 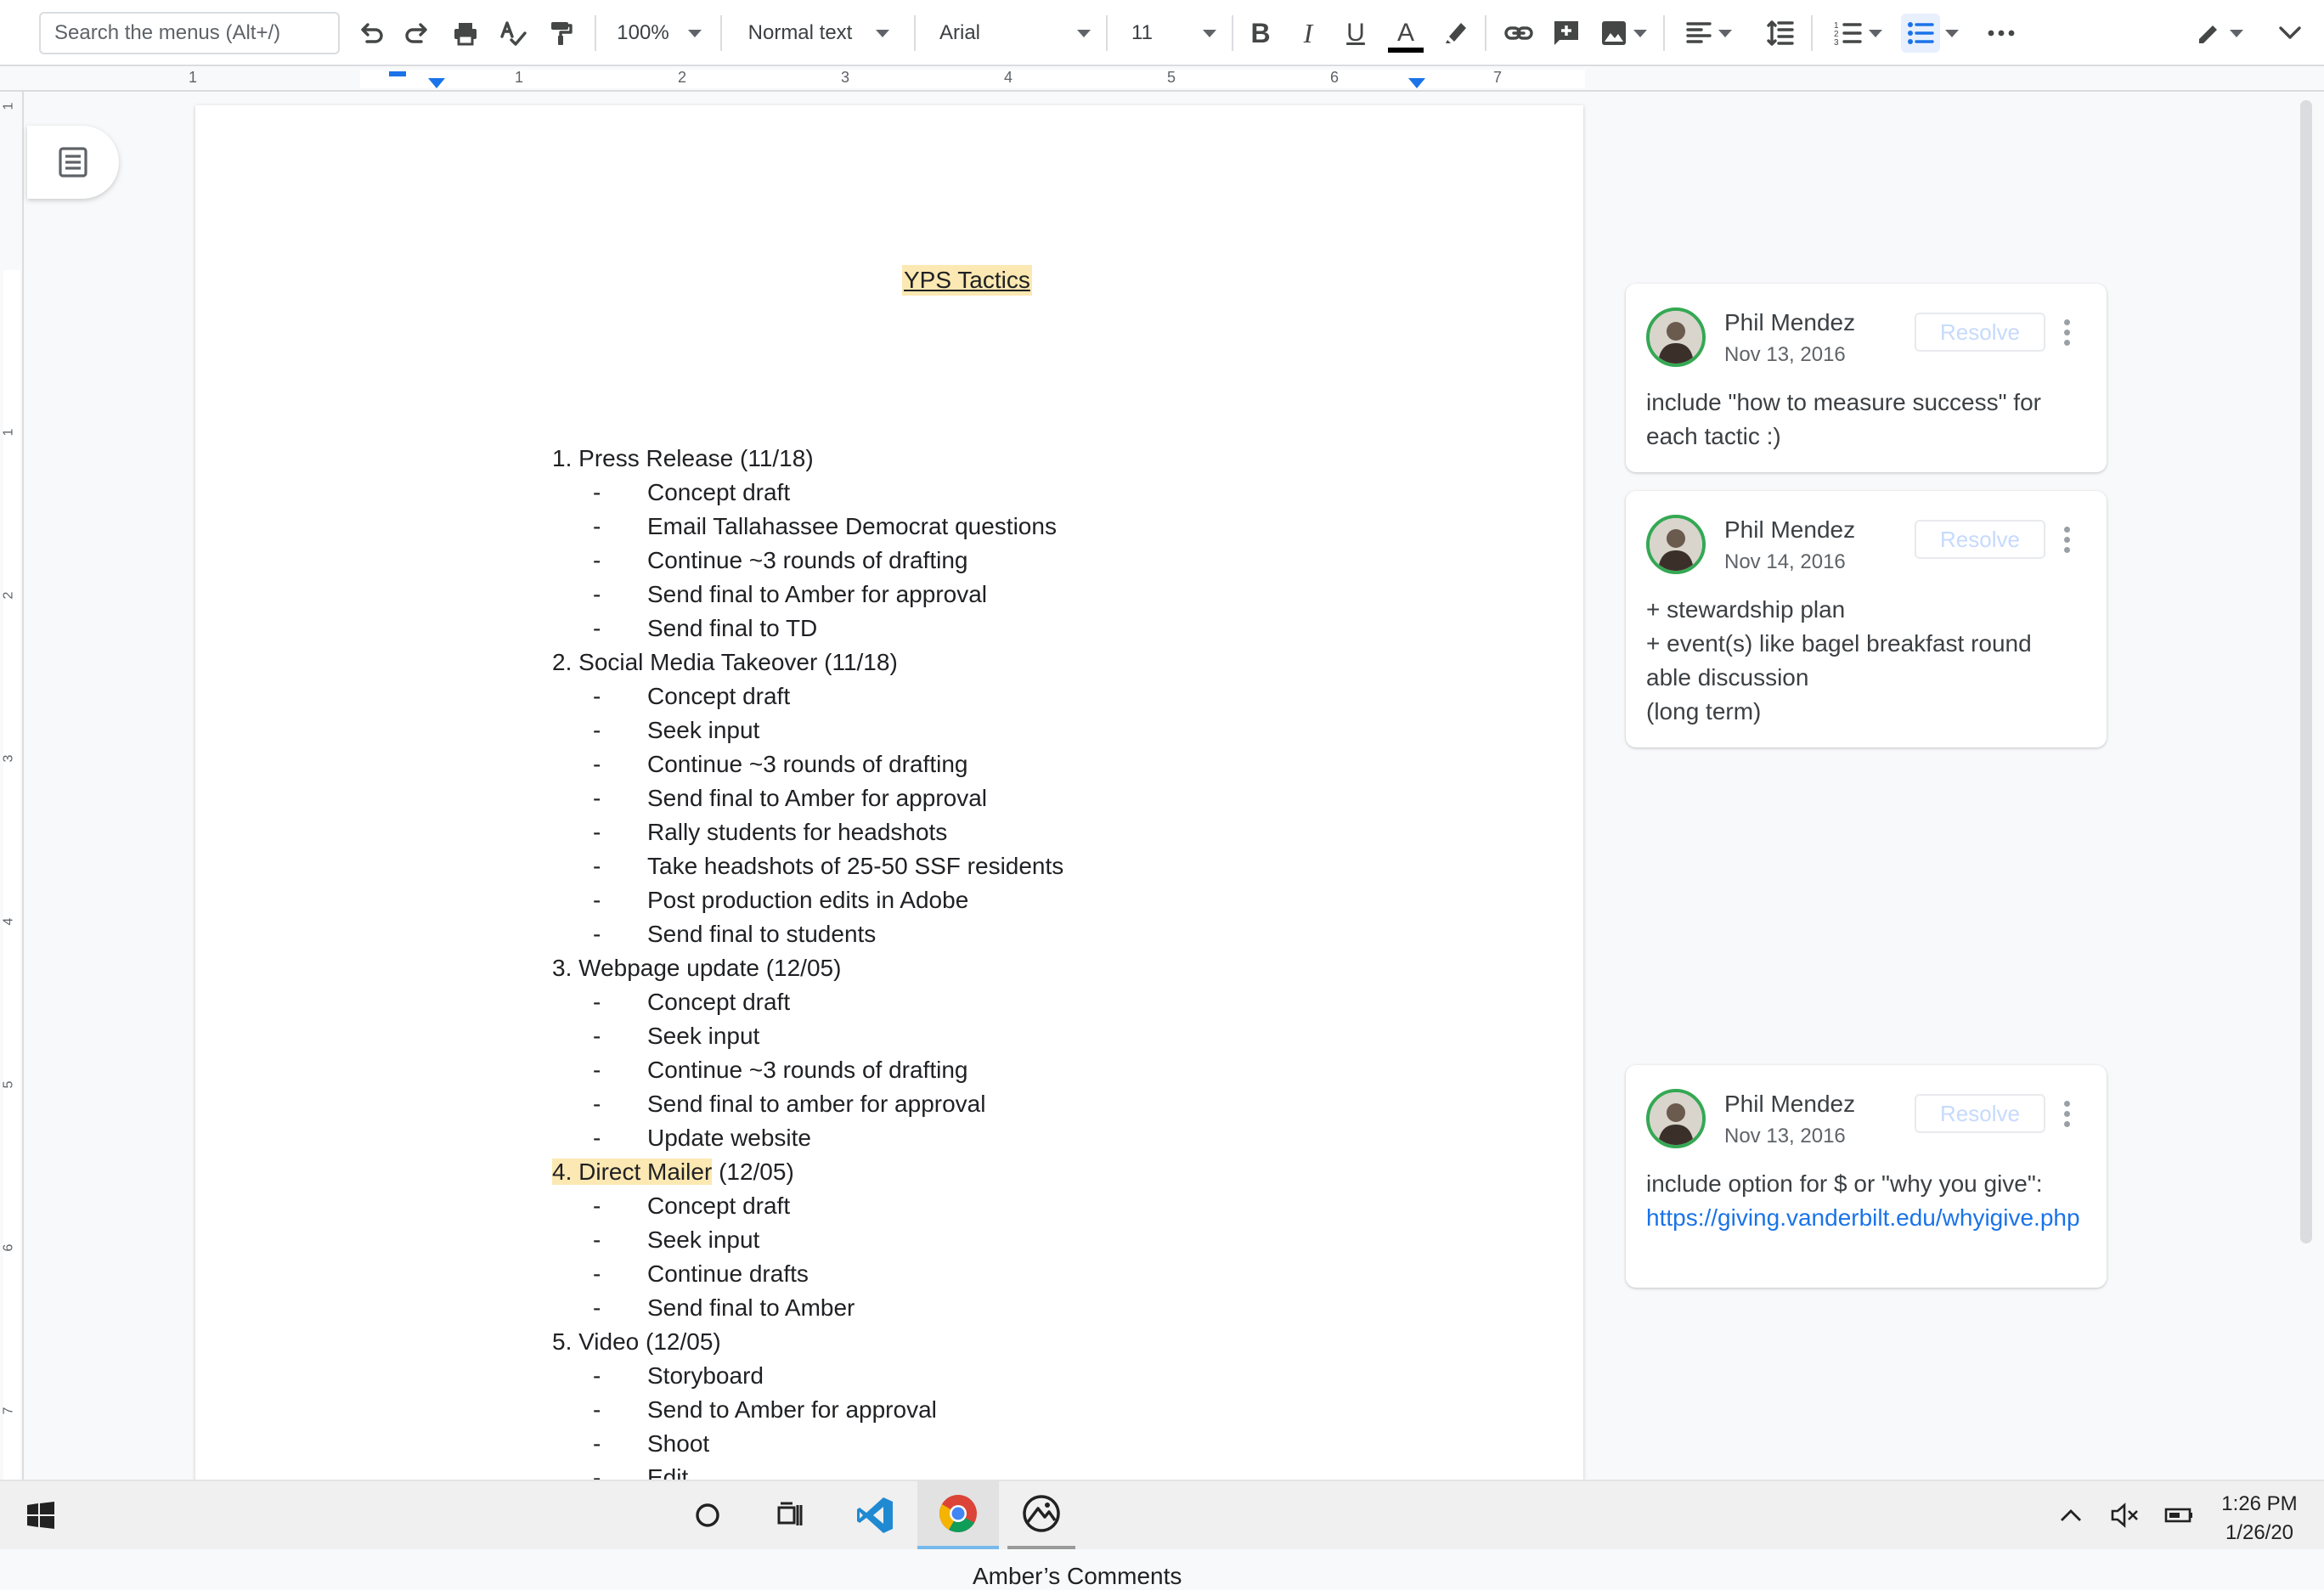 What do you see at coordinates (808, 866) in the screenshot?
I see `list-item: - Take headshots of 25-50 SSF residents` at bounding box center [808, 866].